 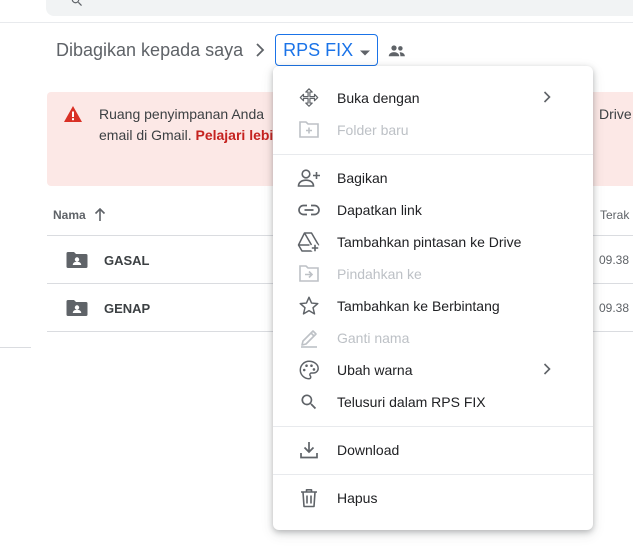 What do you see at coordinates (433, 450) in the screenshot?
I see `menu-item-download: Download` at bounding box center [433, 450].